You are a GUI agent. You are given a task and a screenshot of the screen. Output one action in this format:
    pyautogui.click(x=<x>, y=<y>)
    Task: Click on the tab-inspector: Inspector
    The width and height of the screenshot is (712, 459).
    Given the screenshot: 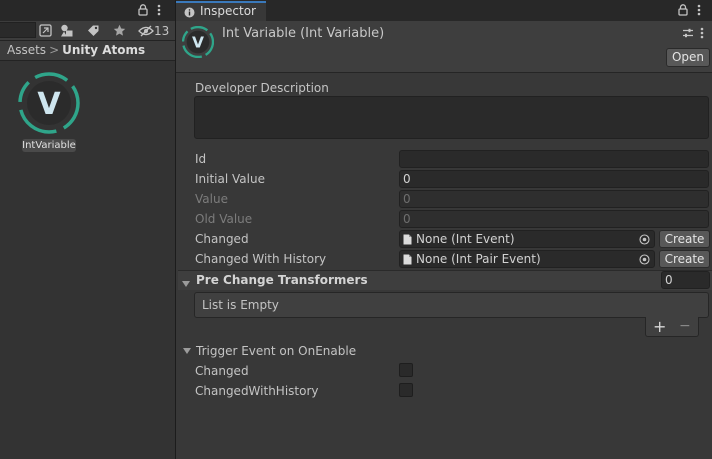 What is the action you would take?
    pyautogui.click(x=221, y=11)
    